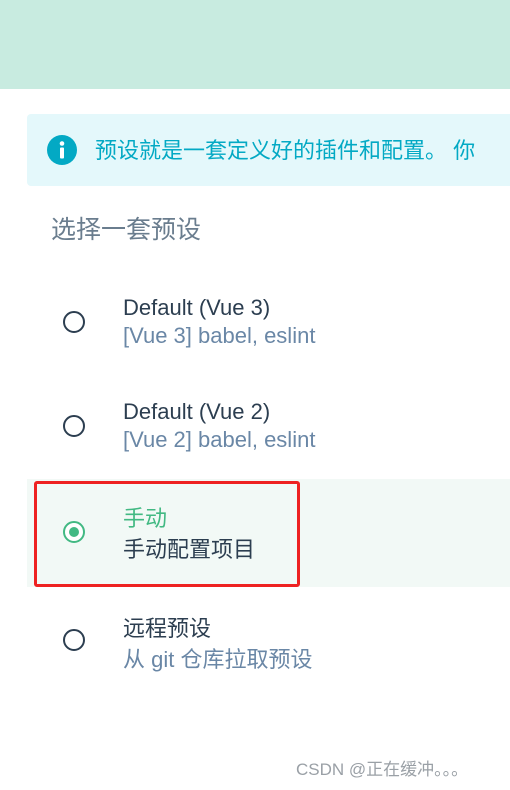  Describe the element at coordinates (285, 150) in the screenshot. I see `info-banner-text: 预设就是一套定义好的插件和配置。 你` at that location.